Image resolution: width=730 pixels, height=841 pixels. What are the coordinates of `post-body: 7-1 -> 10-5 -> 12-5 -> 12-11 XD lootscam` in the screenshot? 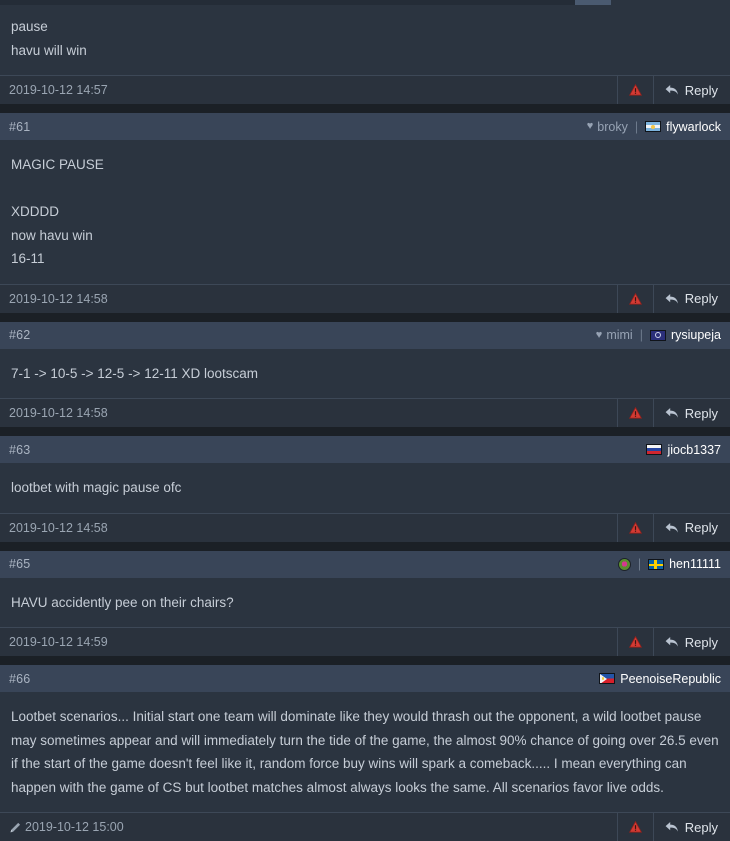 It's located at (365, 374).